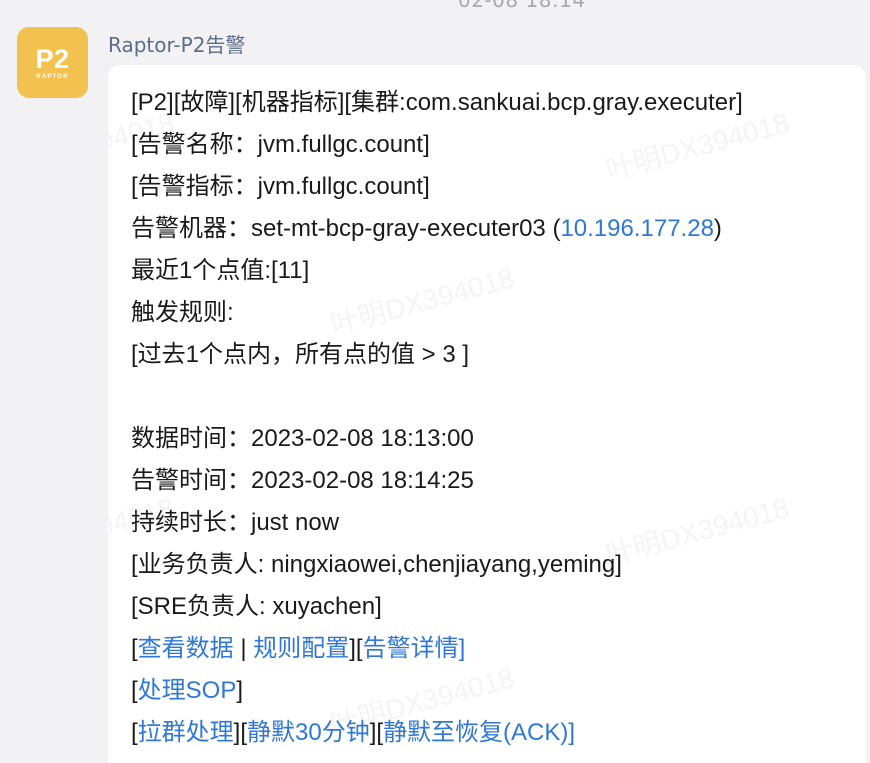 The height and width of the screenshot is (763, 870). Describe the element at coordinates (187, 690) in the screenshot. I see `handle-sop-link: 处理SOP` at that location.